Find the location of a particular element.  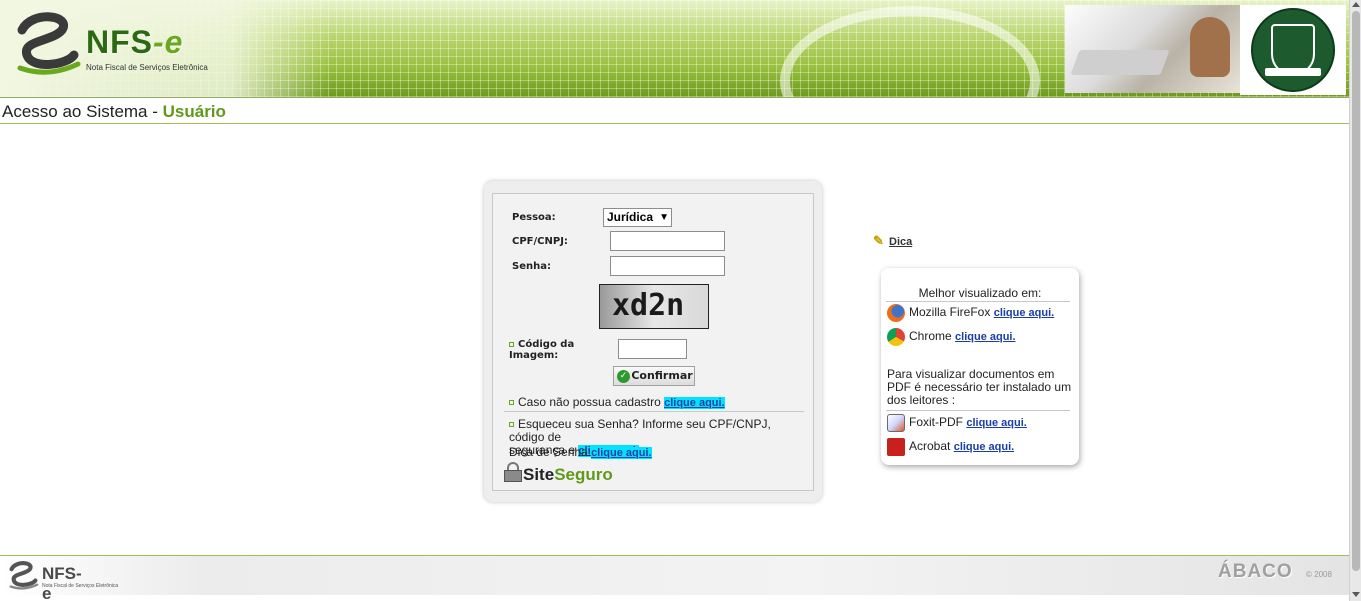

browser-heading: Melhor visualizado em: is located at coordinates (980, 293).